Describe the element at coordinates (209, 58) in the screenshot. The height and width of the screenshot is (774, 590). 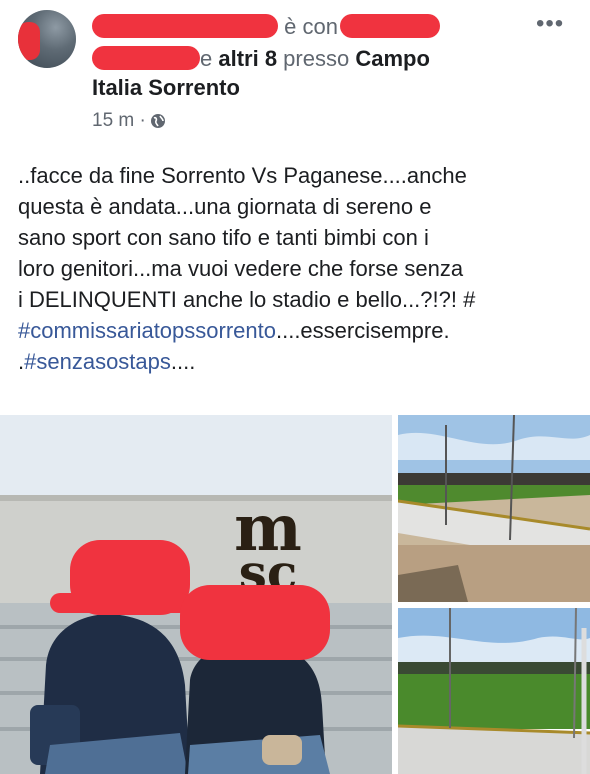
I see `and-label: e` at that location.